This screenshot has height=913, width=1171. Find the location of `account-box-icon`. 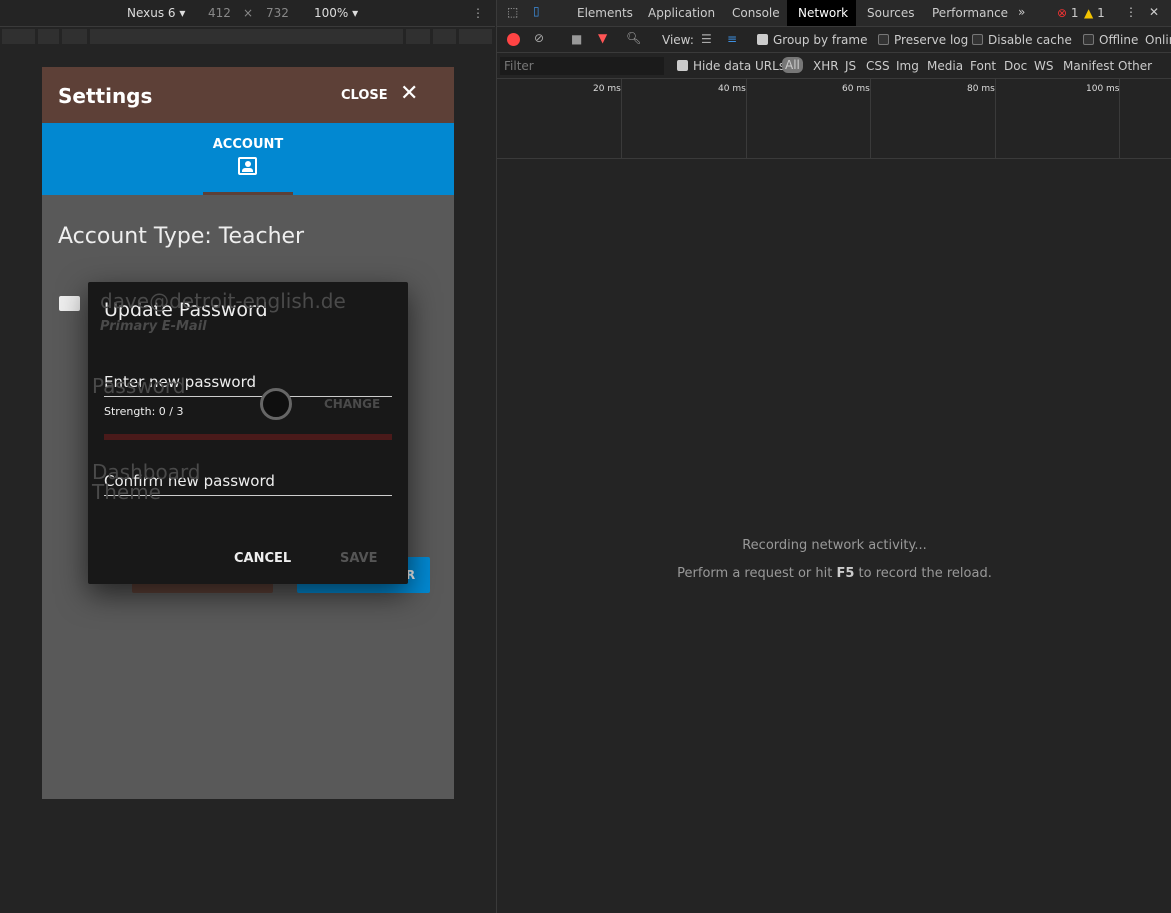

account-box-icon is located at coordinates (247, 166).